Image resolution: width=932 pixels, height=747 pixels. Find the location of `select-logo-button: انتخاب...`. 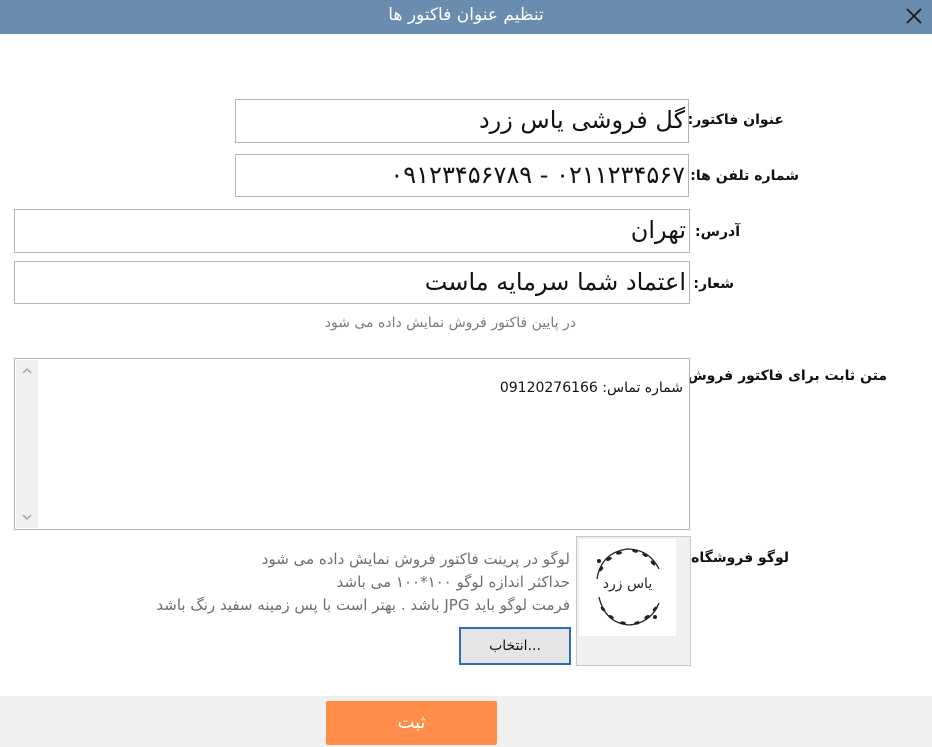

select-logo-button: انتخاب... is located at coordinates (515, 646).